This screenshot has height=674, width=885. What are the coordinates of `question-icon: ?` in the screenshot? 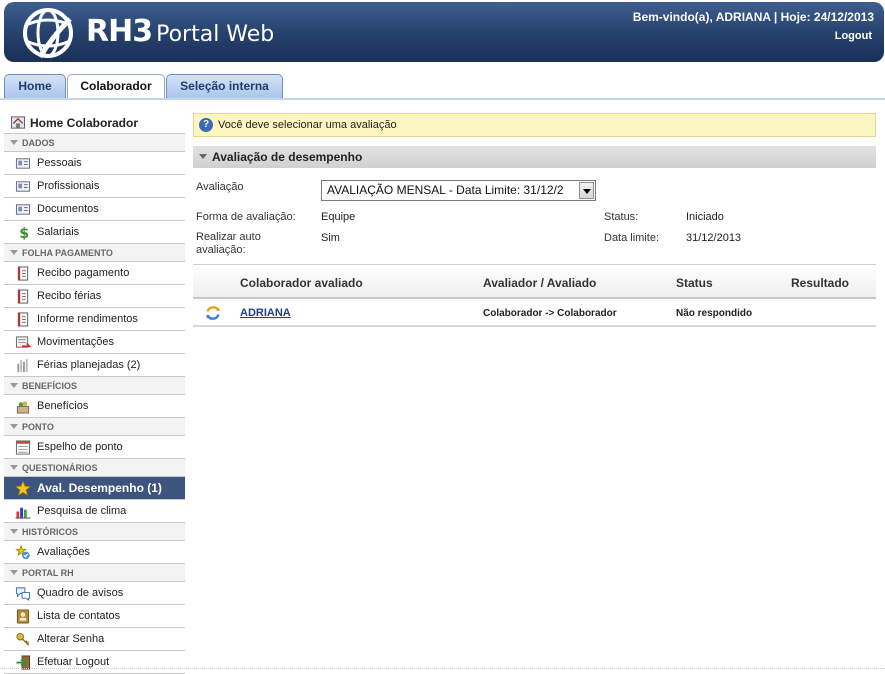 It's located at (206, 125).